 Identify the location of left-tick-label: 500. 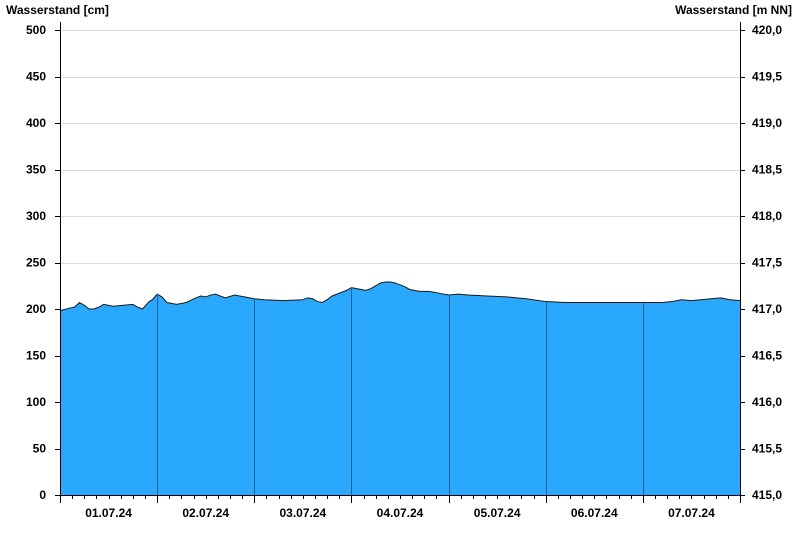
(36, 30).